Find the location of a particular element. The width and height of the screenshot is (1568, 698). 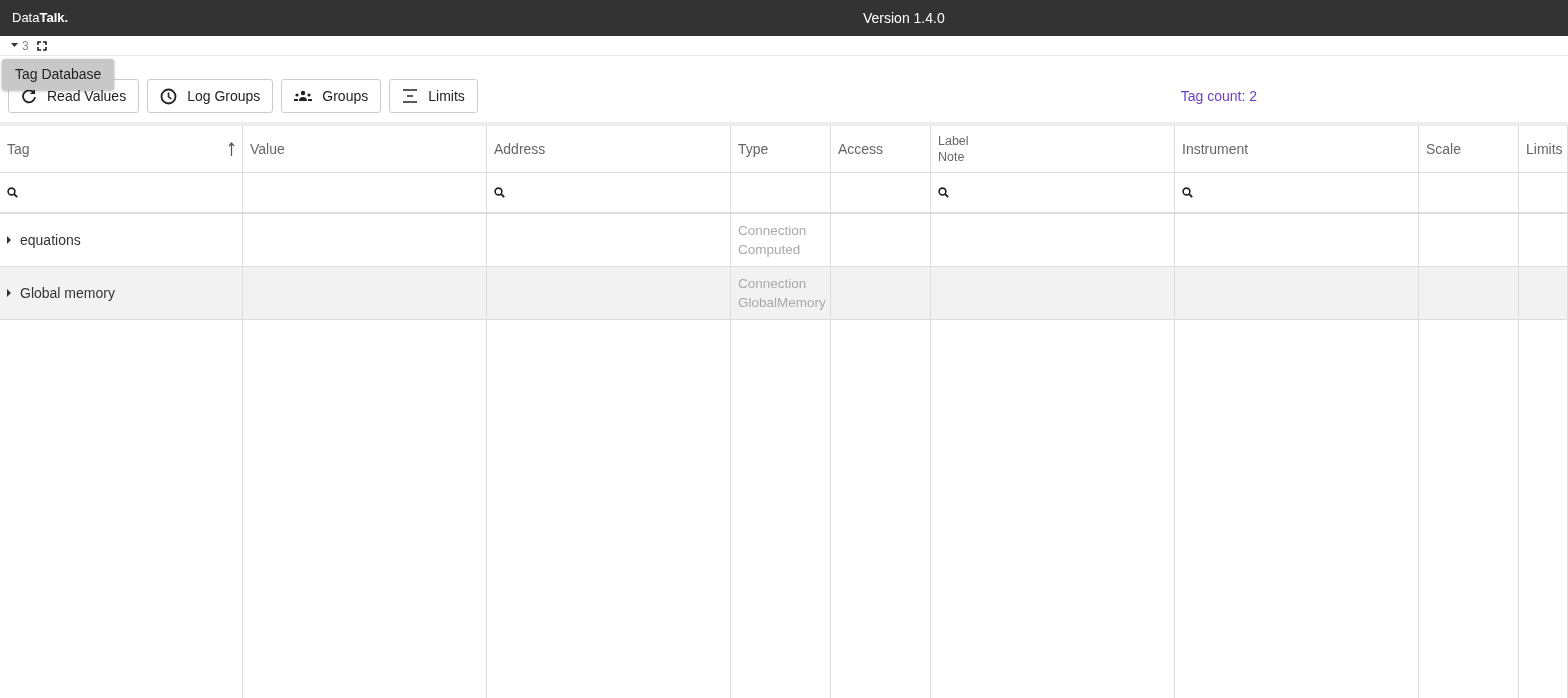

tag-count: Tag count: 2 is located at coordinates (1218, 96).